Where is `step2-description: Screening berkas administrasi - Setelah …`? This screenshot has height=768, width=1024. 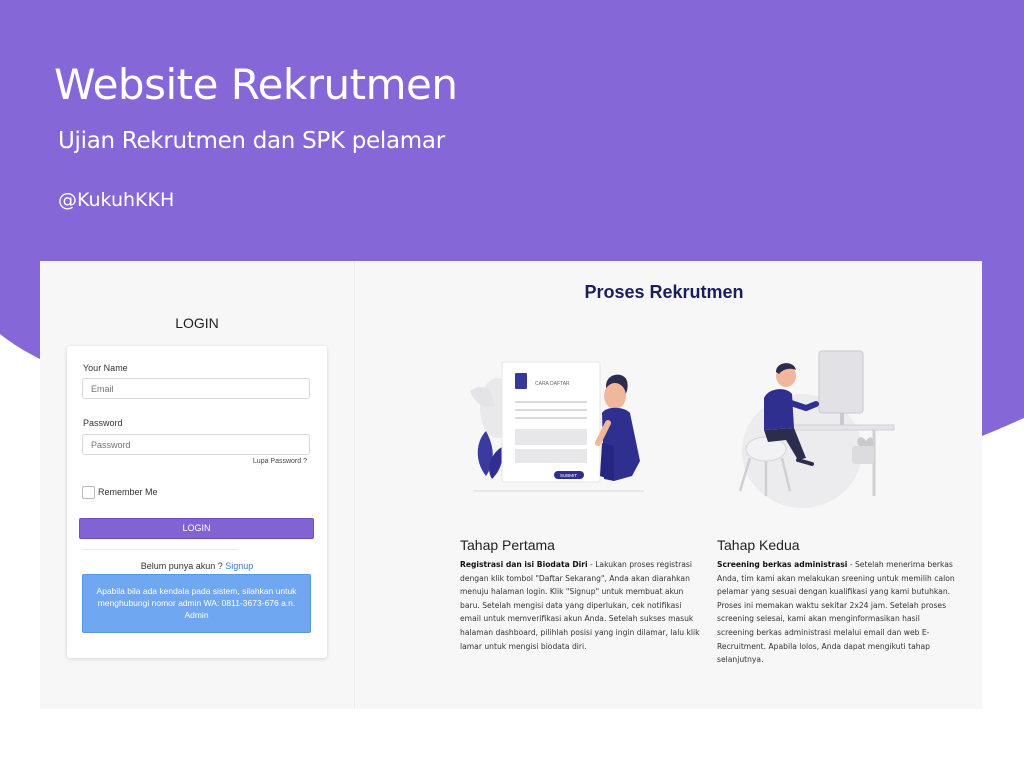
step2-description: Screening berkas administrasi - Setelah … is located at coordinates (837, 612).